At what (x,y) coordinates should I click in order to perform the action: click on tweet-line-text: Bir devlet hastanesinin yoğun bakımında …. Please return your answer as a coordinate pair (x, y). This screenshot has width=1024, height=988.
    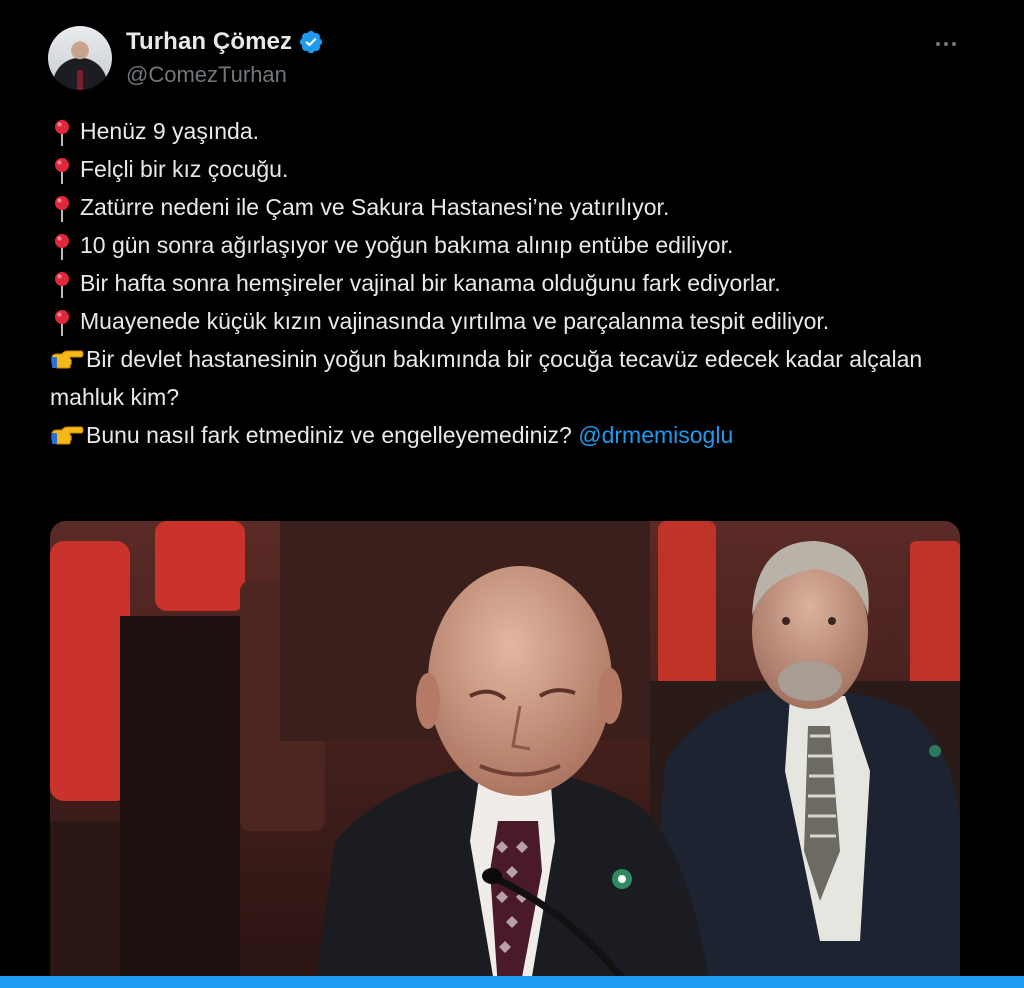
    Looking at the image, I should click on (486, 378).